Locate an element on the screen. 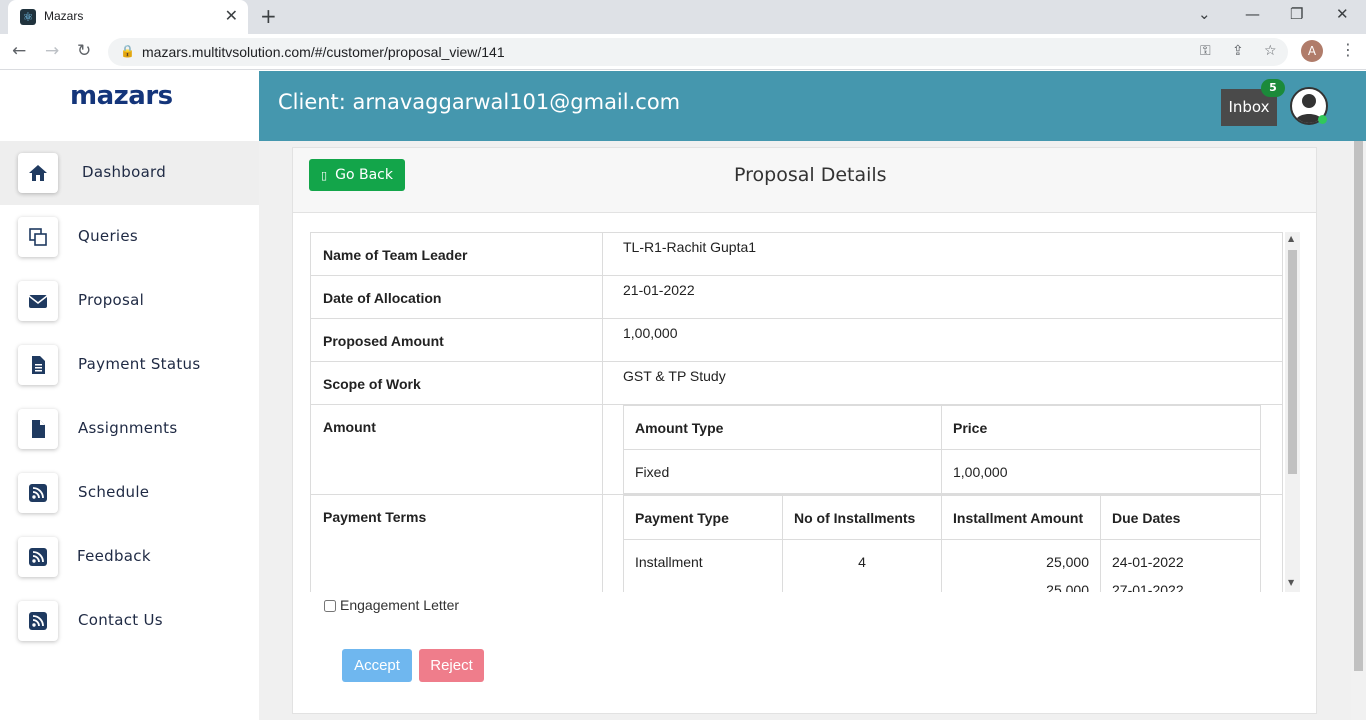 Image resolution: width=1366 pixels, height=720 pixels. card-header: ▯ Go Back Proposal Details is located at coordinates (804, 180).